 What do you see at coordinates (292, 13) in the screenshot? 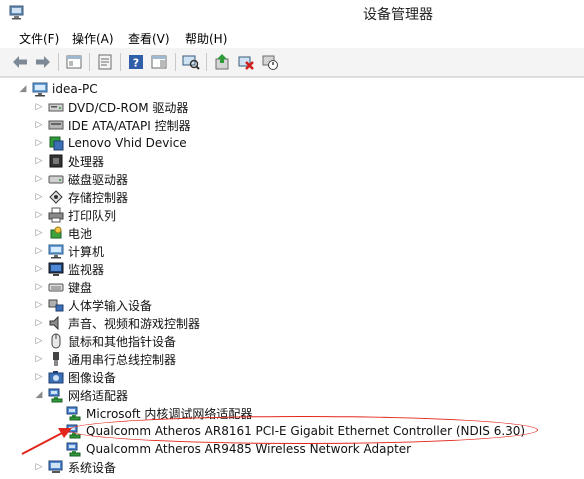
I see `title-bar: 设备管理器` at bounding box center [292, 13].